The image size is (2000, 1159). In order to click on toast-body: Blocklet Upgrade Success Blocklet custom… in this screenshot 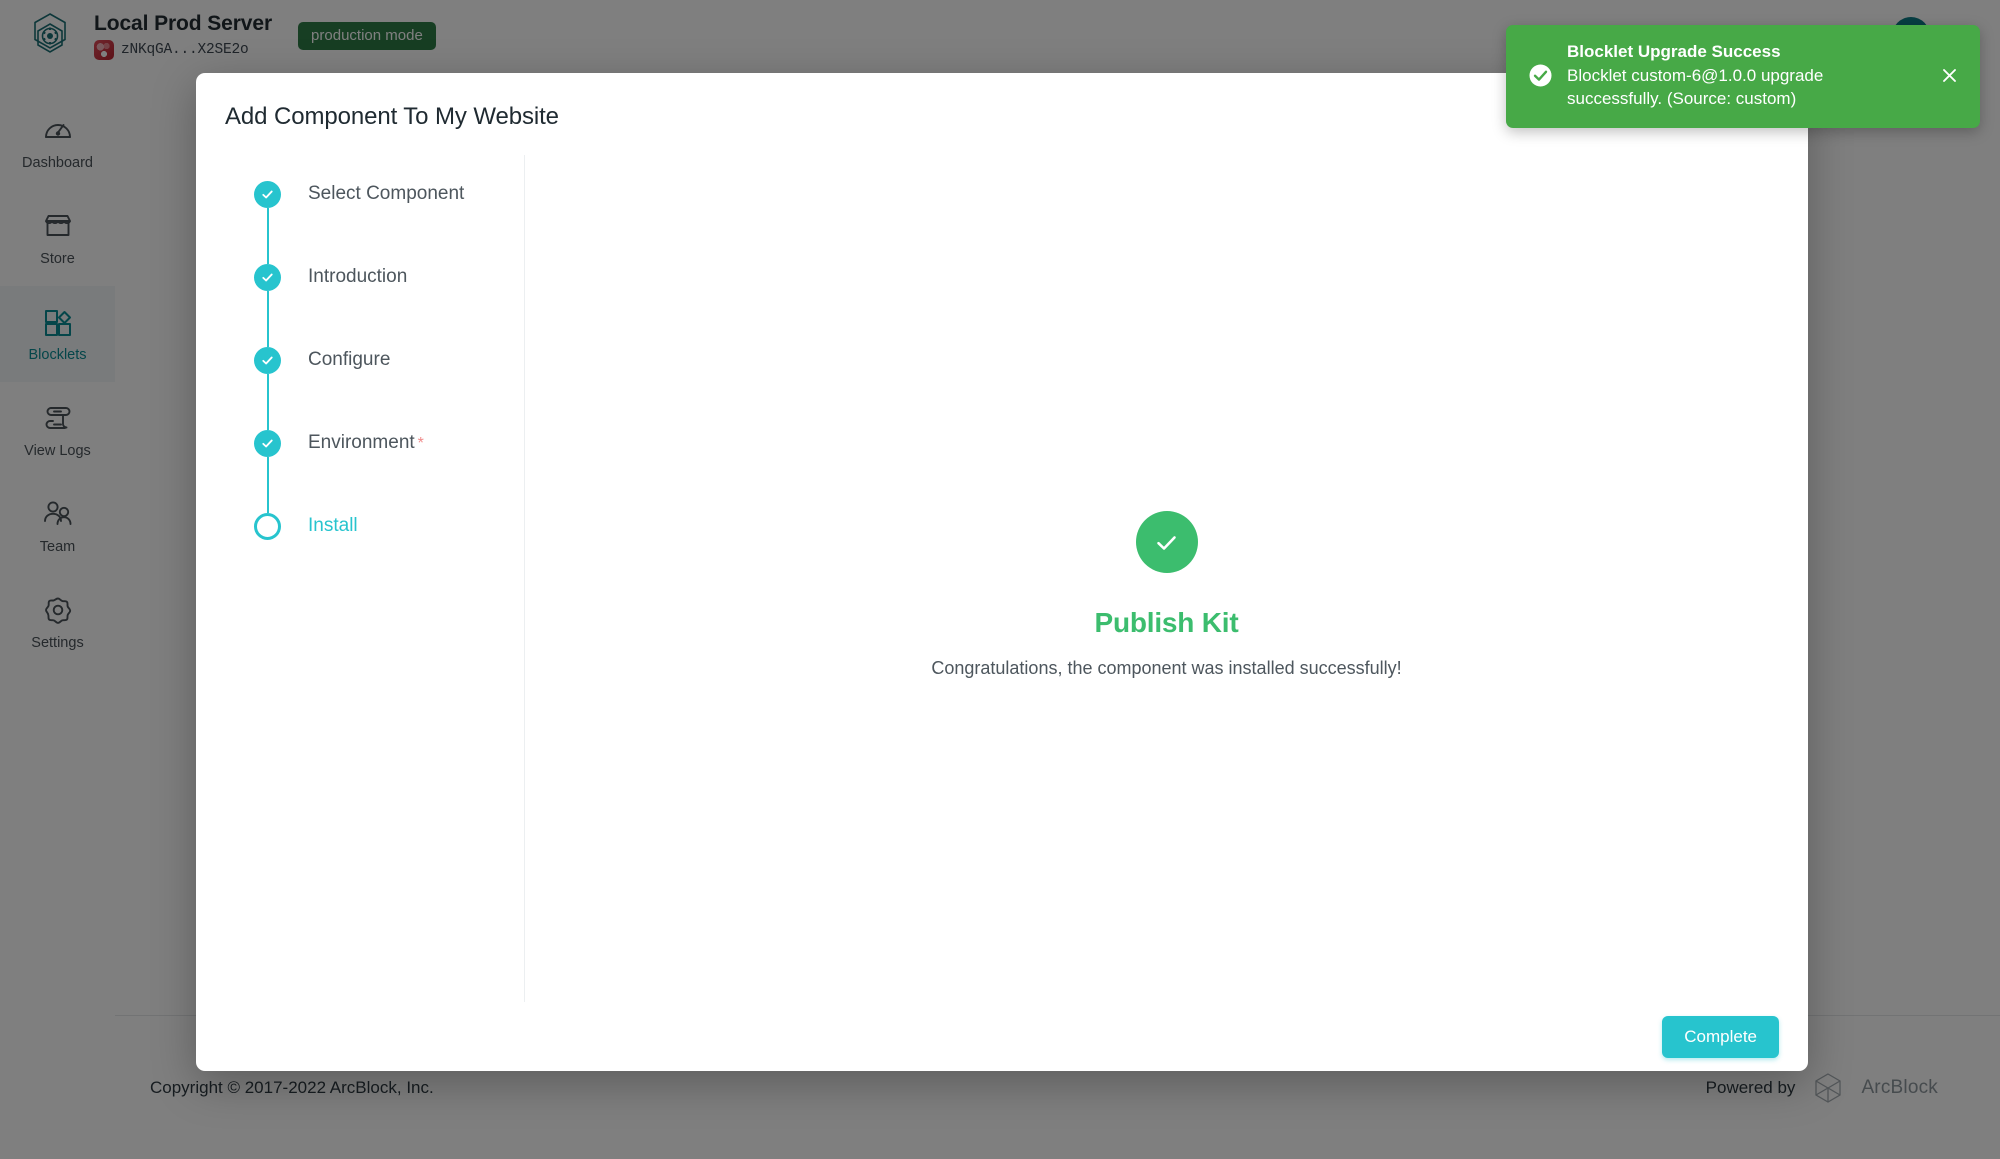, I will do `click(1744, 76)`.